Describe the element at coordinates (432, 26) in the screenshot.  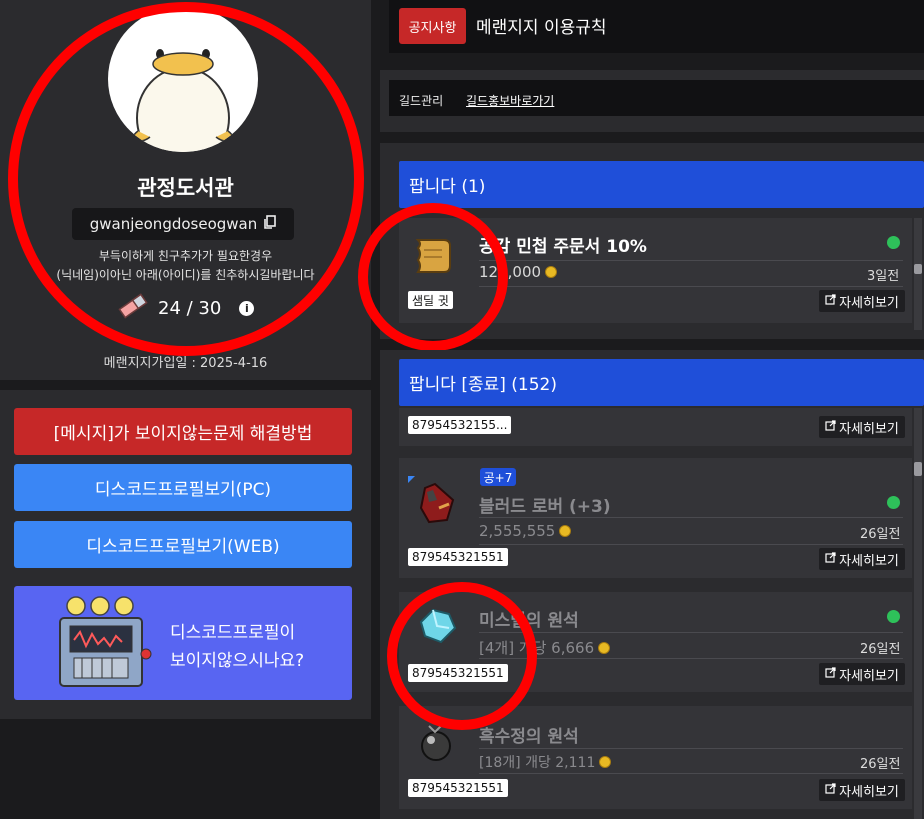
I see `notice-badge: 공지사항` at that location.